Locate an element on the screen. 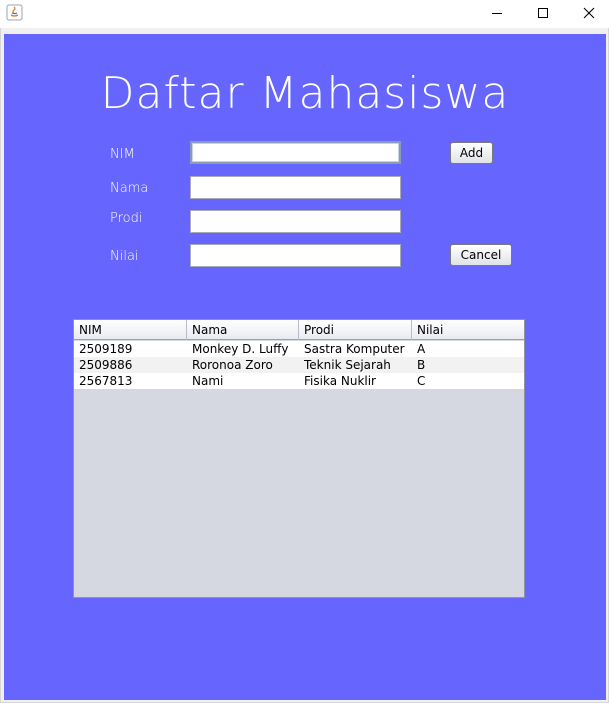 The width and height of the screenshot is (609, 703). column-header-nilai: Nilai is located at coordinates (468, 330).